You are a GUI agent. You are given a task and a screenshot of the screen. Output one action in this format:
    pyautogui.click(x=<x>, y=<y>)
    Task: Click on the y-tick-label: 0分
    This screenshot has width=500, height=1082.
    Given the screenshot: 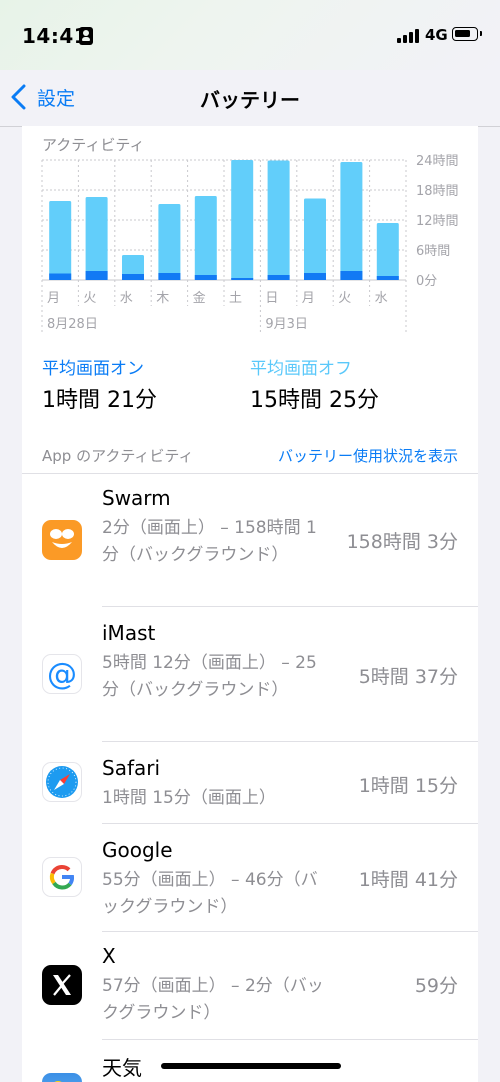 What is the action you would take?
    pyautogui.click(x=426, y=281)
    